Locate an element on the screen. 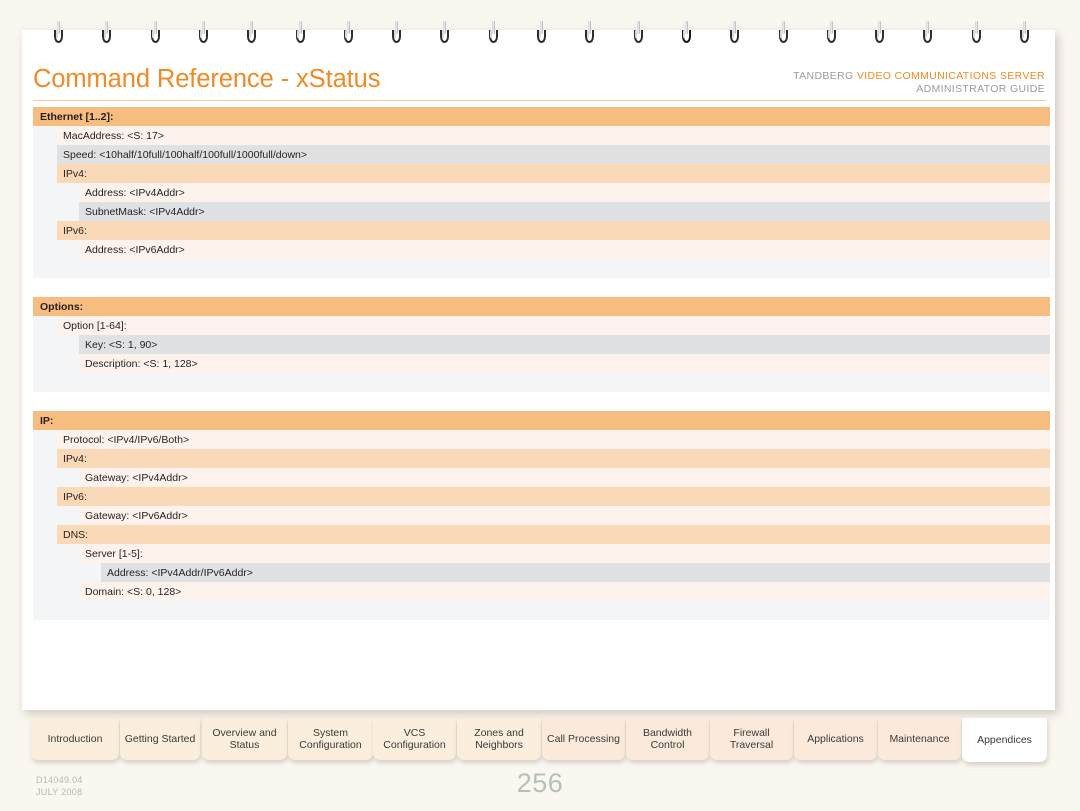 This screenshot has height=811, width=1080. section-tab-label: Firewall Traversal is located at coordinates (751, 739).